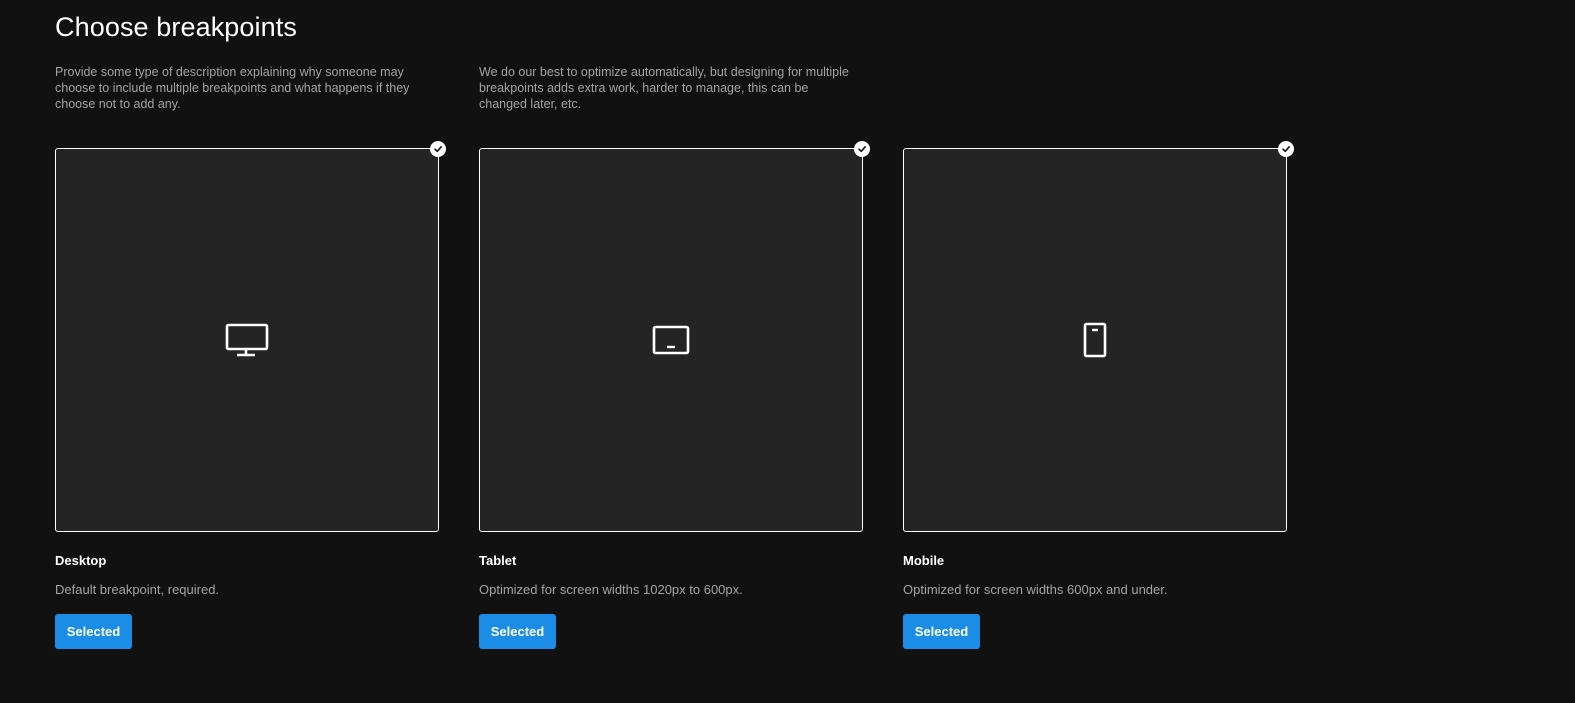 This screenshot has height=703, width=1575. I want to click on card-title: Tablet, so click(498, 560).